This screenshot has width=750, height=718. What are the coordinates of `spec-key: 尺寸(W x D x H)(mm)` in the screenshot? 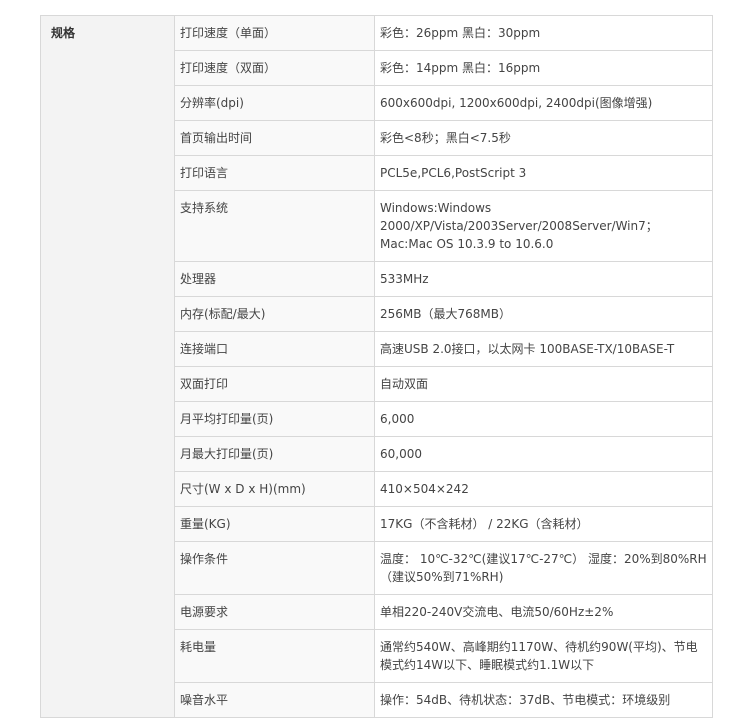 It's located at (274, 489).